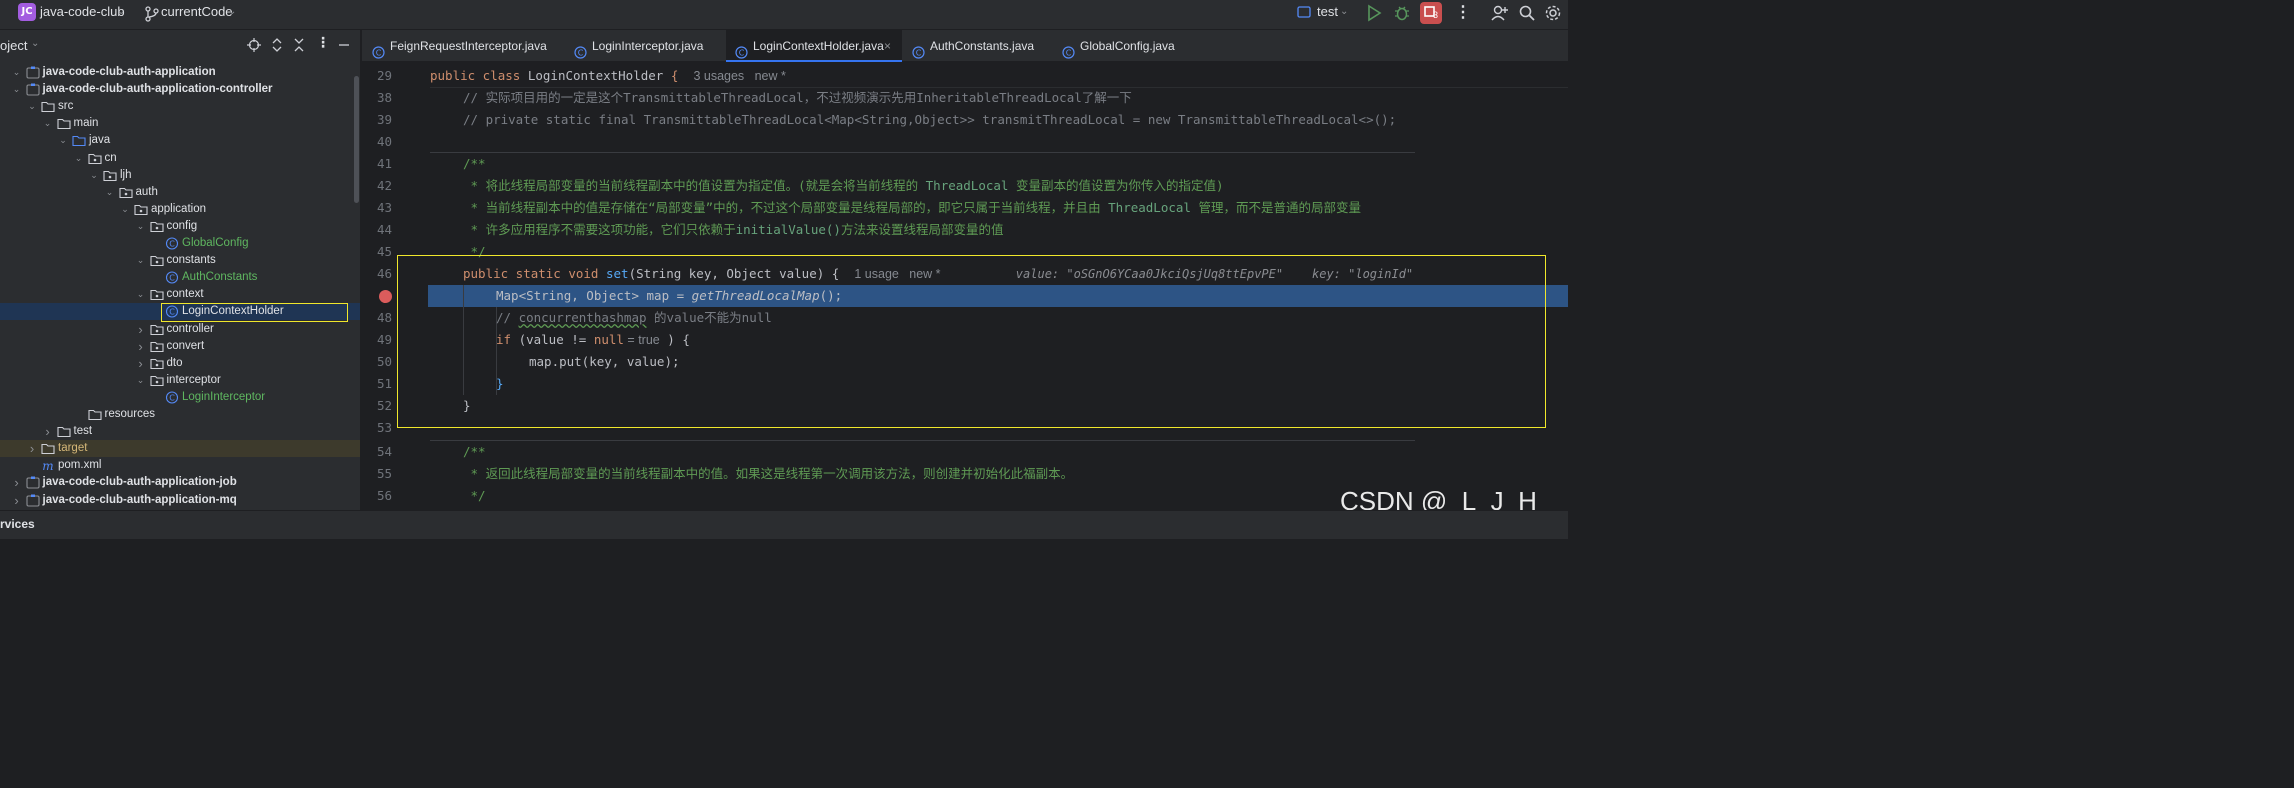 Image resolution: width=2294 pixels, height=788 pixels. I want to click on options-icon: ⋮, so click(323, 43).